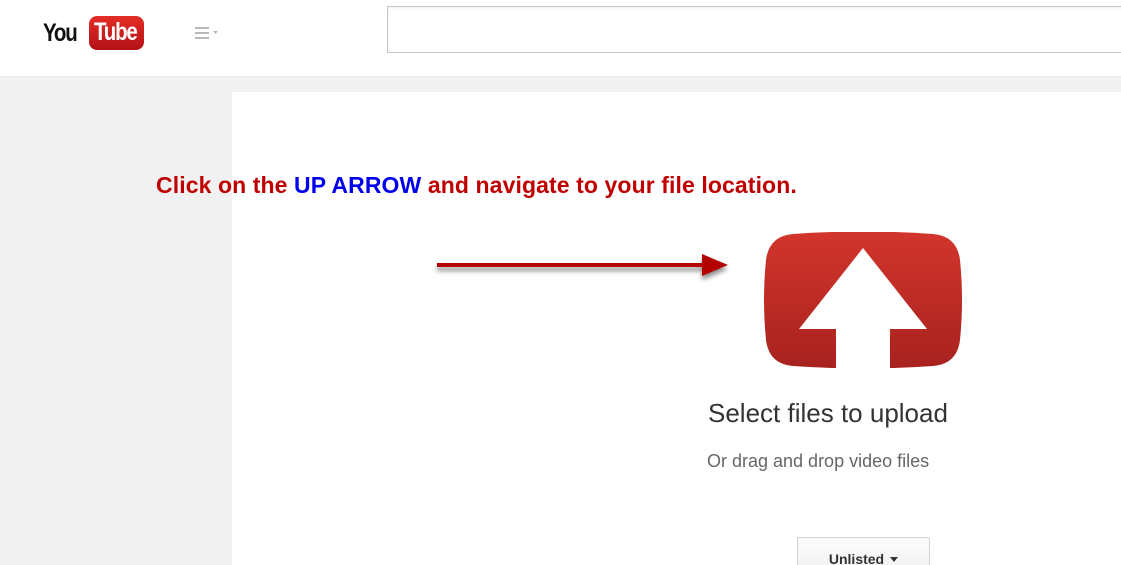 The width and height of the screenshot is (1121, 565). I want to click on privacy-dropdown: Unlisted, so click(863, 551).